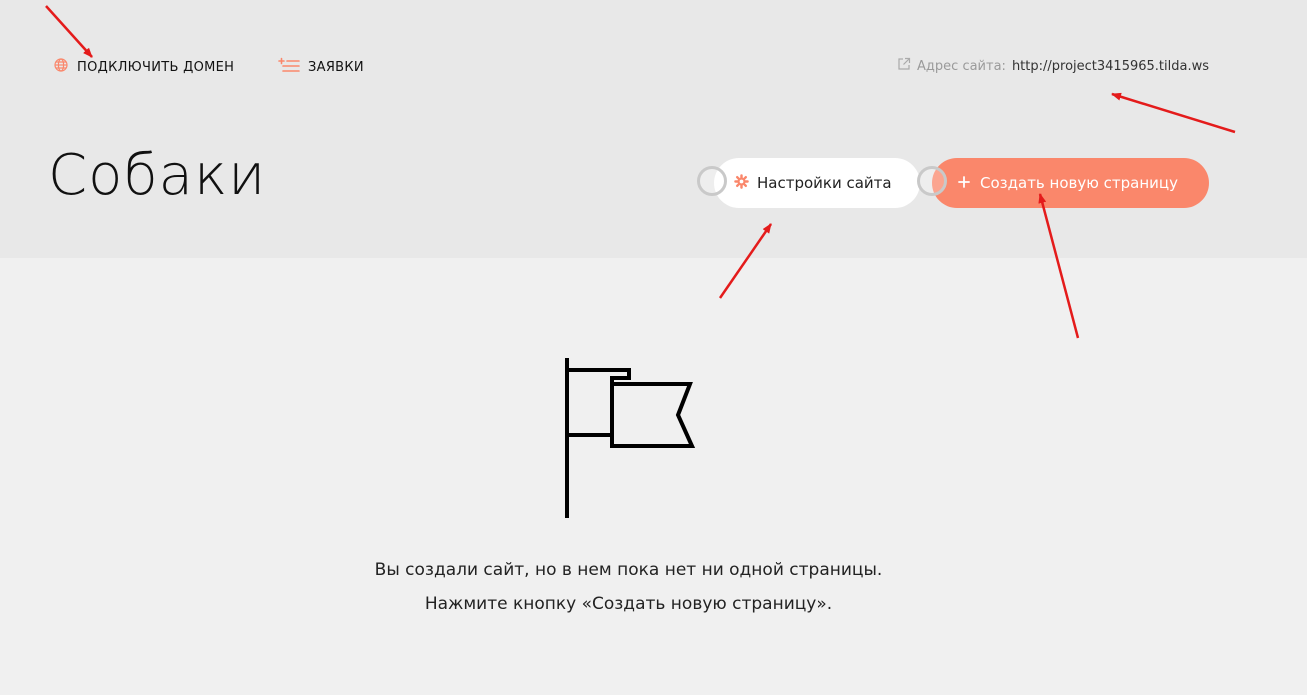 The image size is (1307, 695). Describe the element at coordinates (628, 604) in the screenshot. I see `empty-state-line-2: Нажмите кнопку «Создать новую страницу».` at that location.